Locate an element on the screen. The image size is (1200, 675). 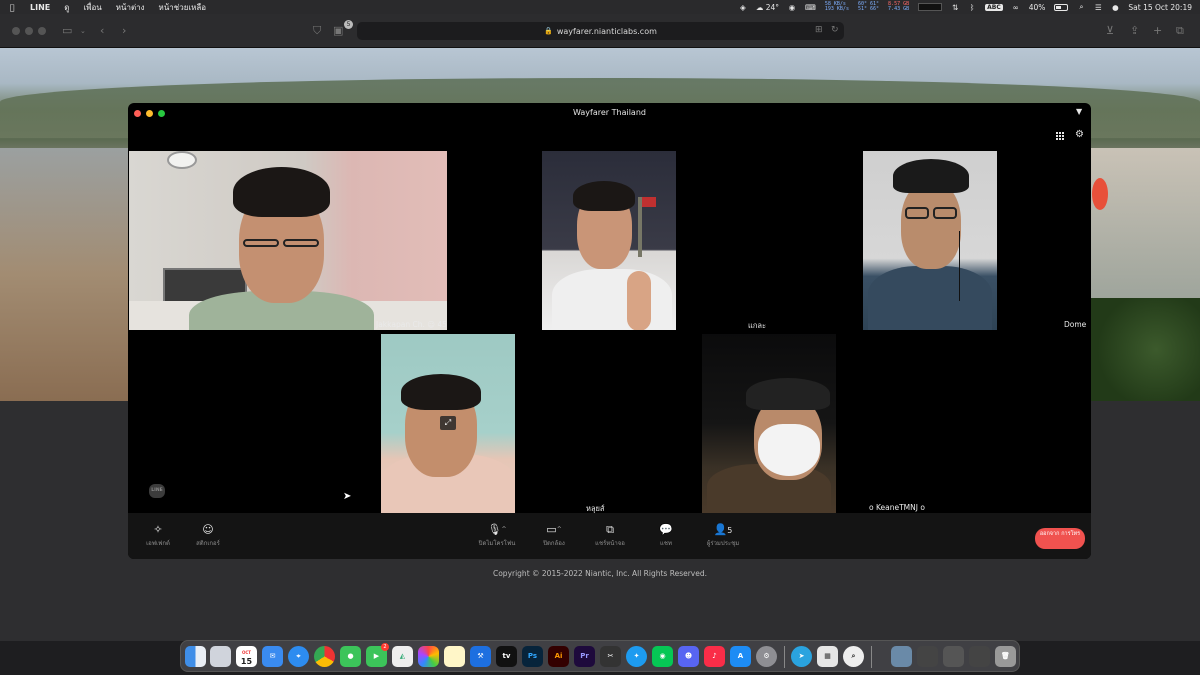
stickers-button: ☺ สติกเกอร์ is located at coordinates (208, 535).